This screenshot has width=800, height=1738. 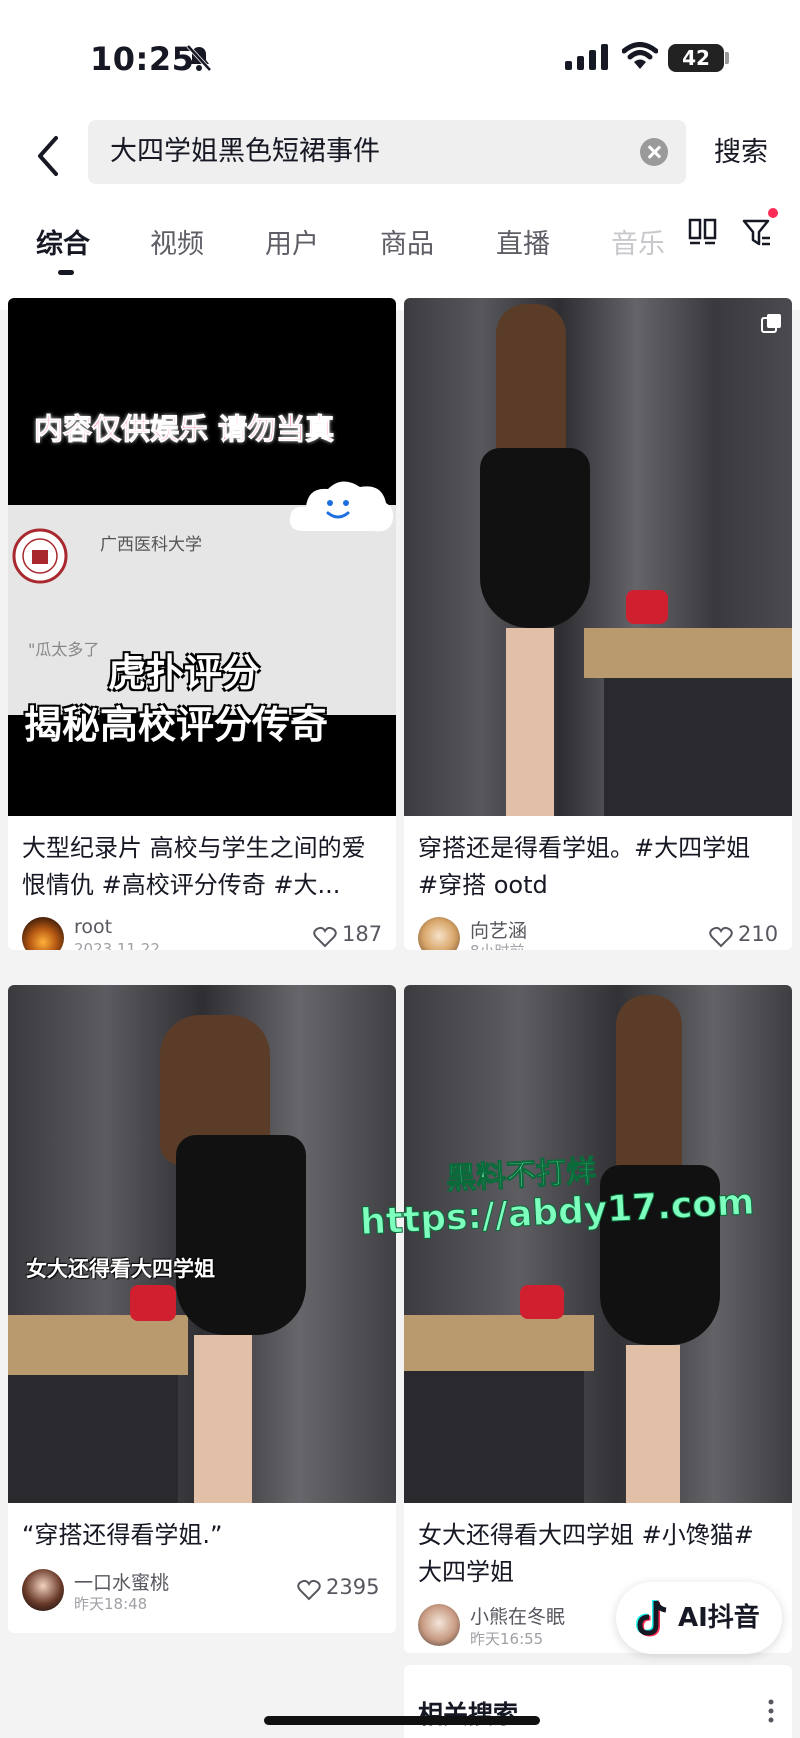 What do you see at coordinates (63, 241) in the screenshot?
I see `tab-overall: 综合` at bounding box center [63, 241].